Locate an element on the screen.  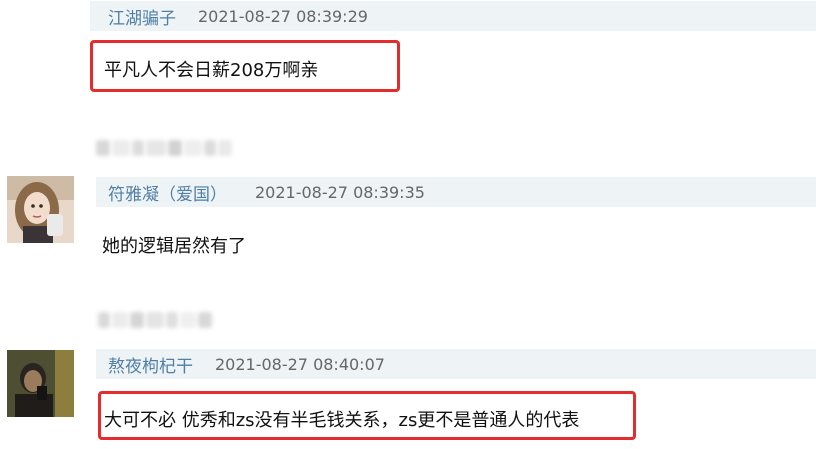
comment-text: 她的逻辑居然有了 is located at coordinates (174, 246).